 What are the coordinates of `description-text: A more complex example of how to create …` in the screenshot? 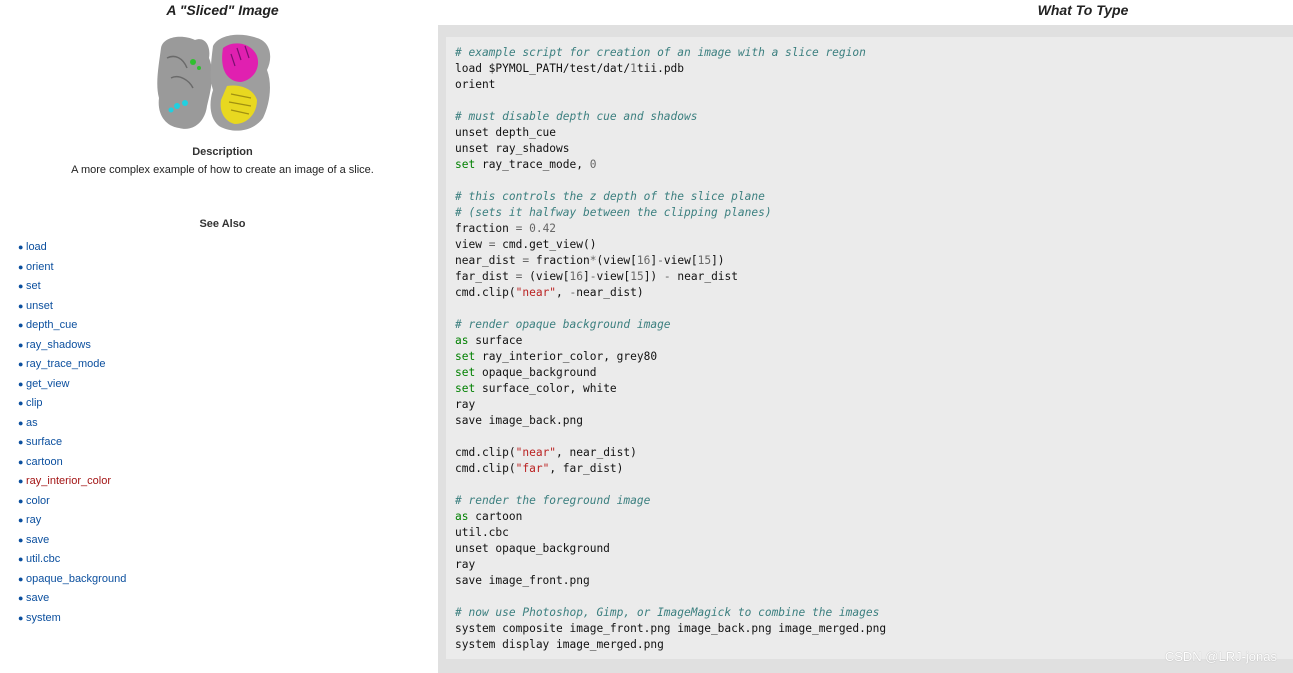 It's located at (222, 170).